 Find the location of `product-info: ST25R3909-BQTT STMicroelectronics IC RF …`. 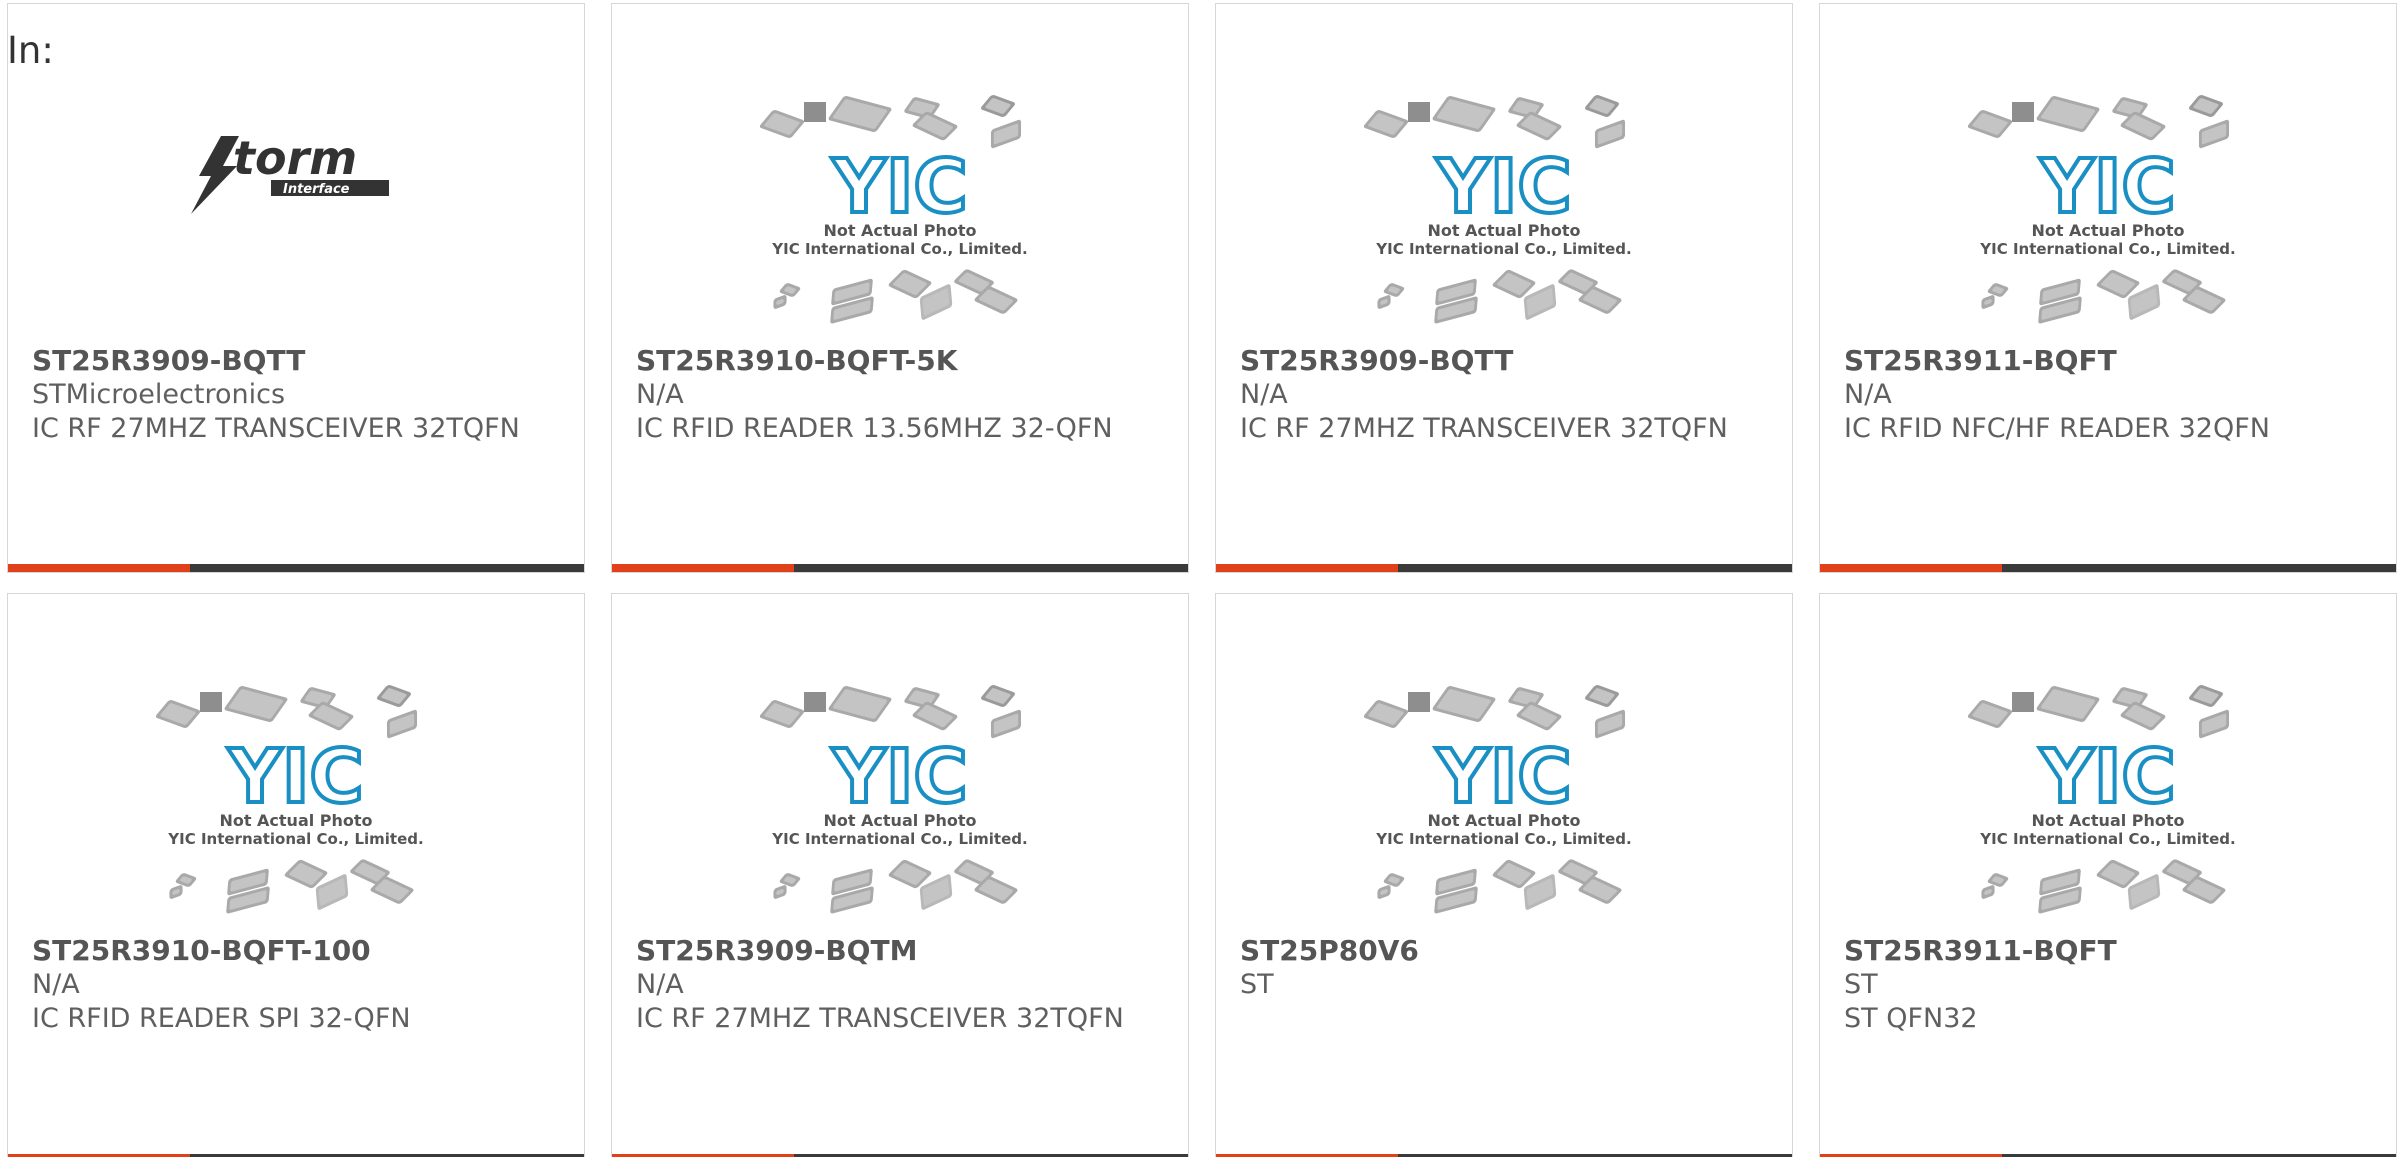

product-info: ST25R3909-BQTT STMicroelectronics IC RF … is located at coordinates (296, 395).